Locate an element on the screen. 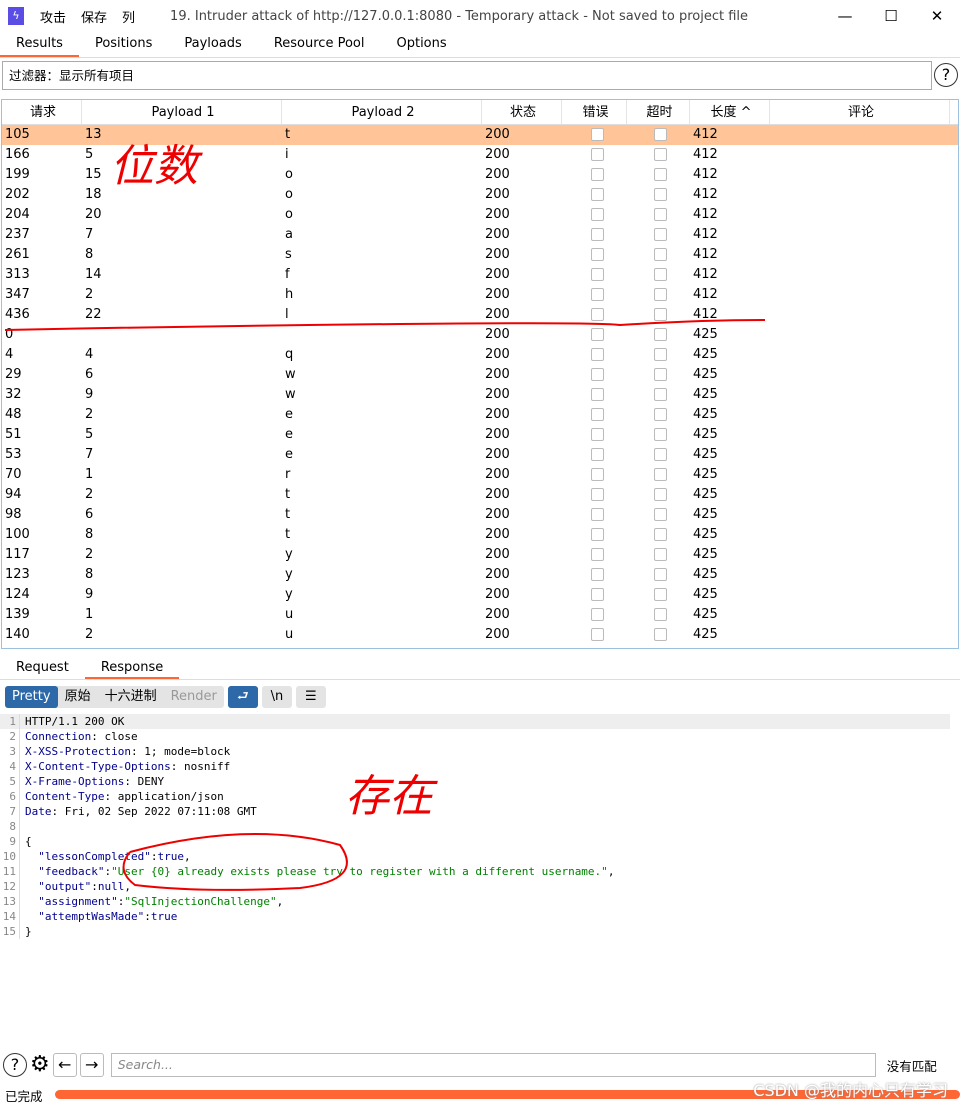 Image resolution: width=960 pixels, height=1107 pixels. table-row: 32 9 w 200 425 is located at coordinates (480, 395).